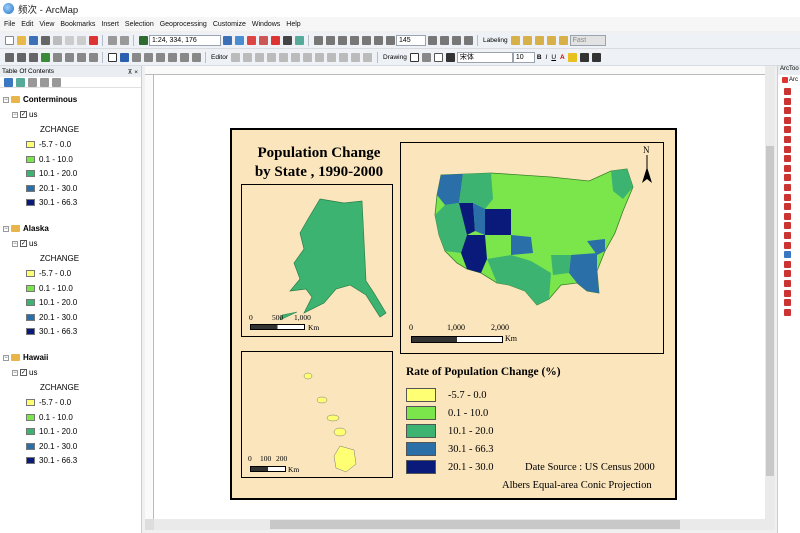 This screenshot has width=800, height=533. What do you see at coordinates (468, 40) in the screenshot?
I see `data-driven-pages-icon` at bounding box center [468, 40].